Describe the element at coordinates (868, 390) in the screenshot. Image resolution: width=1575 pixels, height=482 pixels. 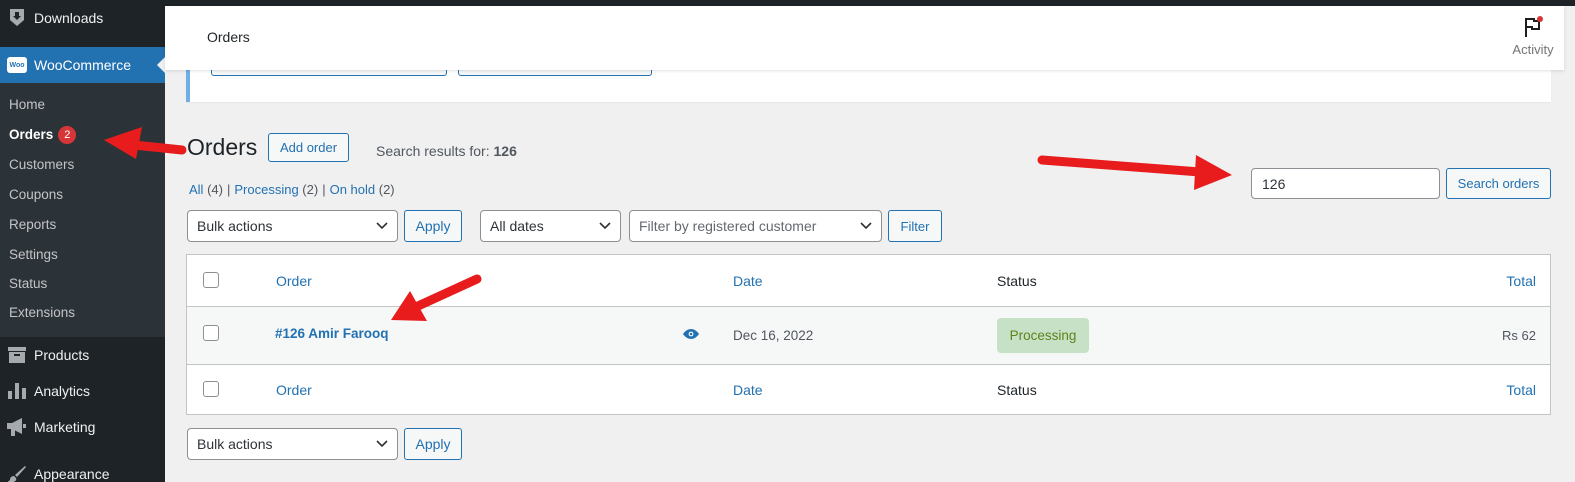
I see `table-footer-row: Order Date Status Total` at that location.